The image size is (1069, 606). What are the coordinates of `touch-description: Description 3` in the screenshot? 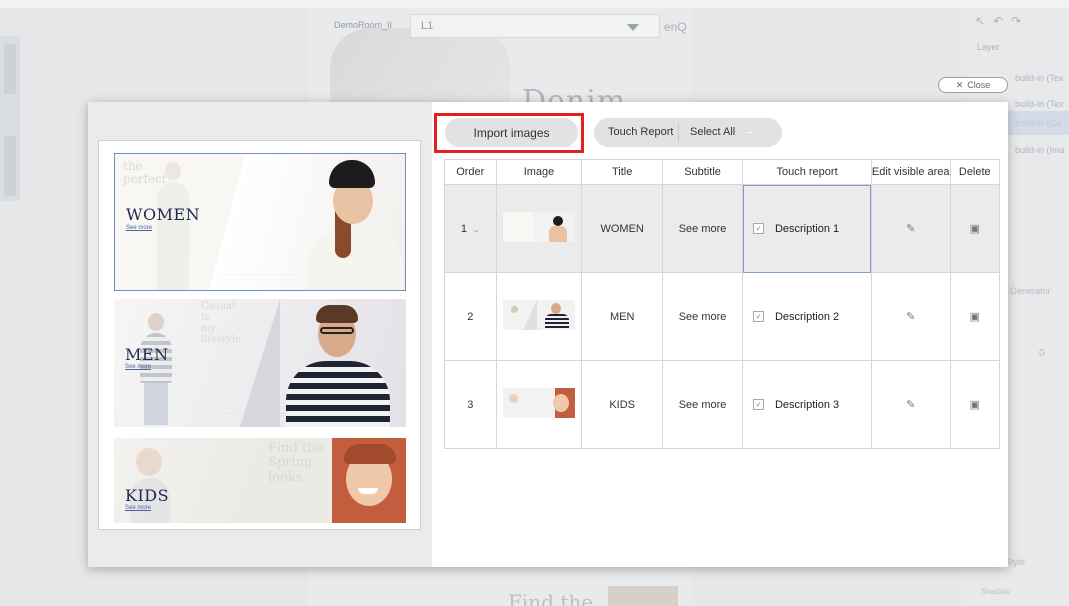 It's located at (807, 404).